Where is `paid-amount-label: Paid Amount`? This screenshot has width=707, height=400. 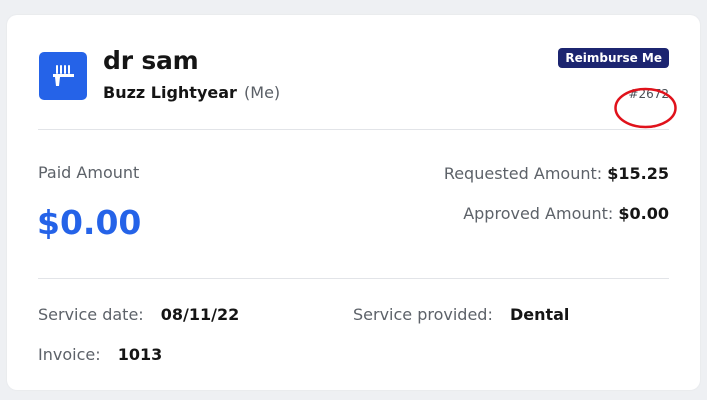 paid-amount-label: Paid Amount is located at coordinates (89, 172).